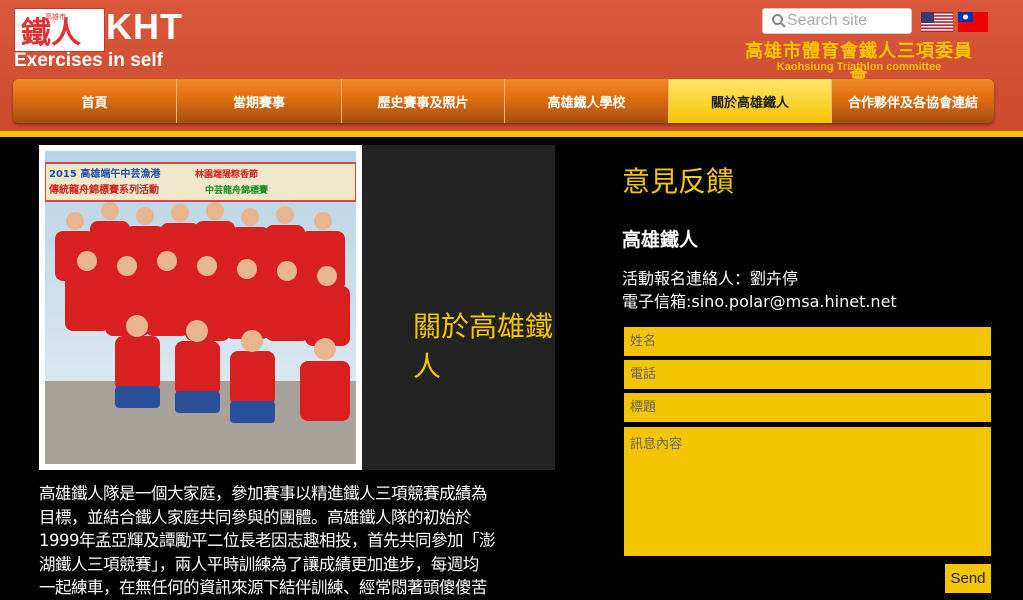  I want to click on nav-item-history: 歷史賽事及照片, so click(423, 101).